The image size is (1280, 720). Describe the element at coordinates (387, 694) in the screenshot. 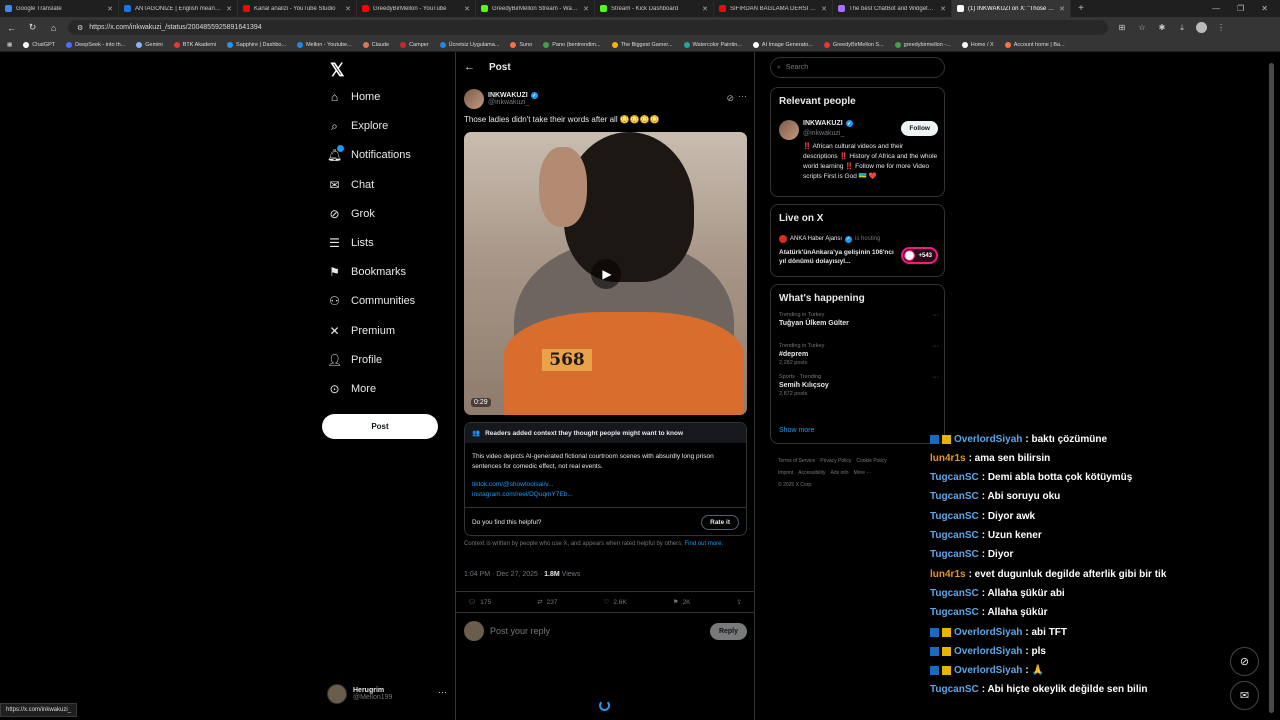

I see `account-switcher: Herugrim @Mellon199 ···` at that location.